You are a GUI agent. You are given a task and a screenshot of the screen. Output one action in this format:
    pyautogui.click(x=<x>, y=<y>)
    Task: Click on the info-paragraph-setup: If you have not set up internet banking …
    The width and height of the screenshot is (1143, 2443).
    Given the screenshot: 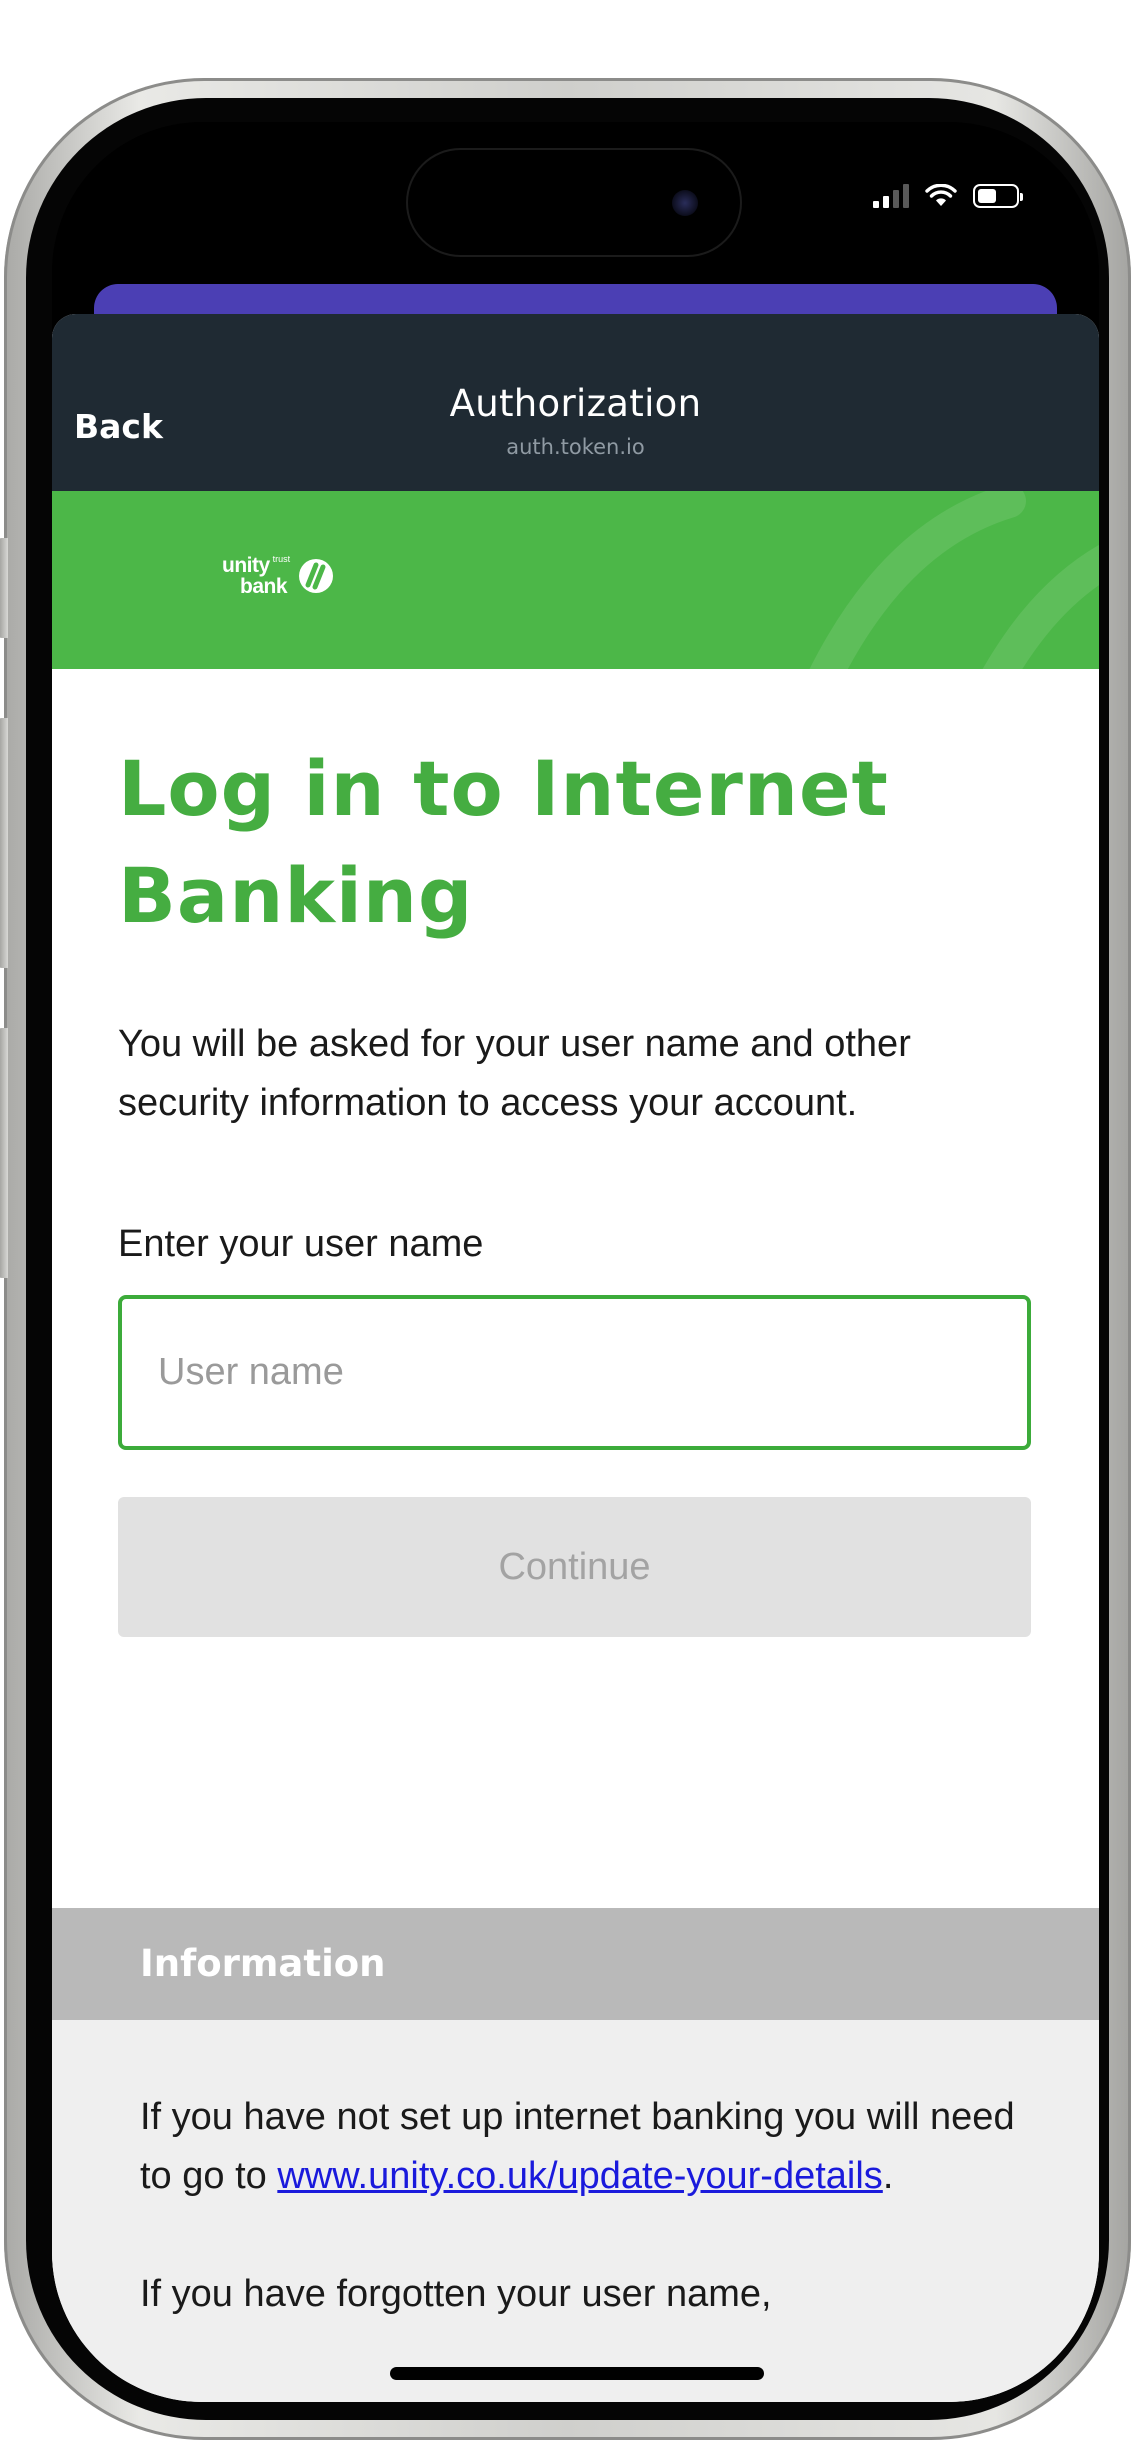 What is the action you would take?
    pyautogui.click(x=584, y=2147)
    